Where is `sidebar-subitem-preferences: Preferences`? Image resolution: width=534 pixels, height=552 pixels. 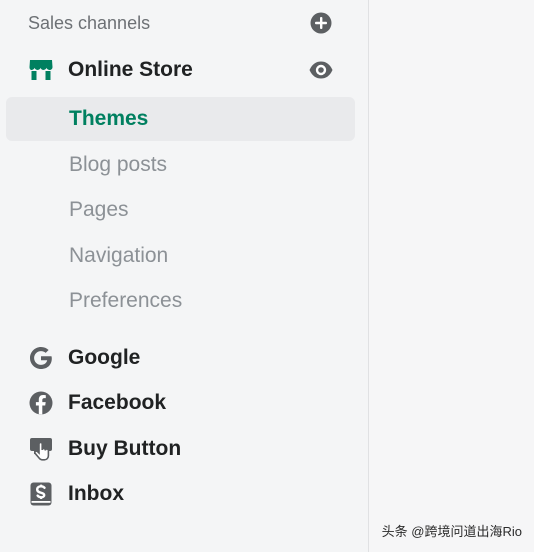
sidebar-subitem-preferences: Preferences is located at coordinates (180, 301).